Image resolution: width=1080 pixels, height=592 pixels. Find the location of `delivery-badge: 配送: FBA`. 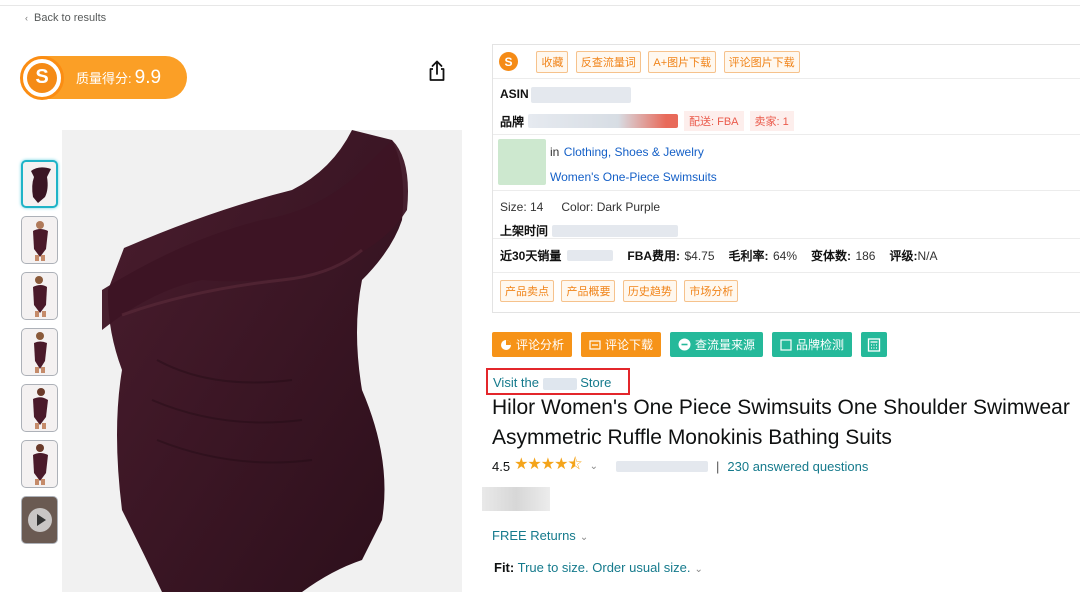

delivery-badge: 配送: FBA is located at coordinates (714, 121).